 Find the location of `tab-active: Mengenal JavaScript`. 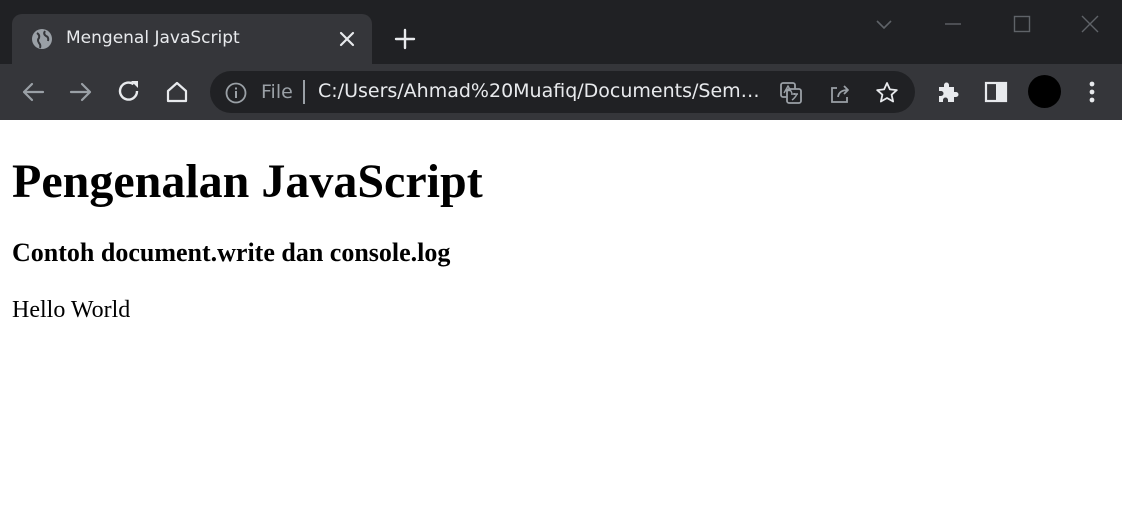

tab-active: Mengenal JavaScript is located at coordinates (192, 39).